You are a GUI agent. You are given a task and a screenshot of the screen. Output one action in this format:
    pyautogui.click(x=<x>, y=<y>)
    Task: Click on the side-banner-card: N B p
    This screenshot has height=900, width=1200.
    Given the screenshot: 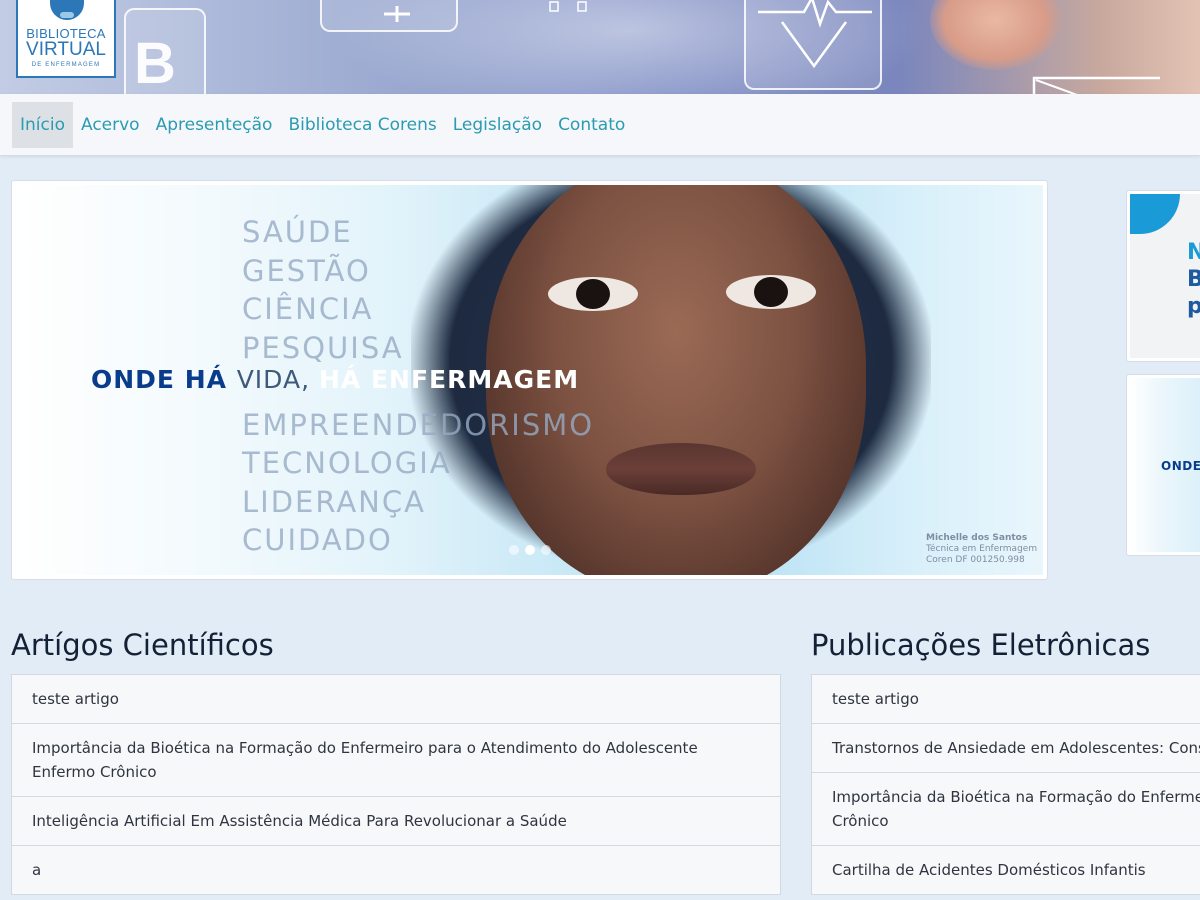 What is the action you would take?
    pyautogui.click(x=1163, y=276)
    